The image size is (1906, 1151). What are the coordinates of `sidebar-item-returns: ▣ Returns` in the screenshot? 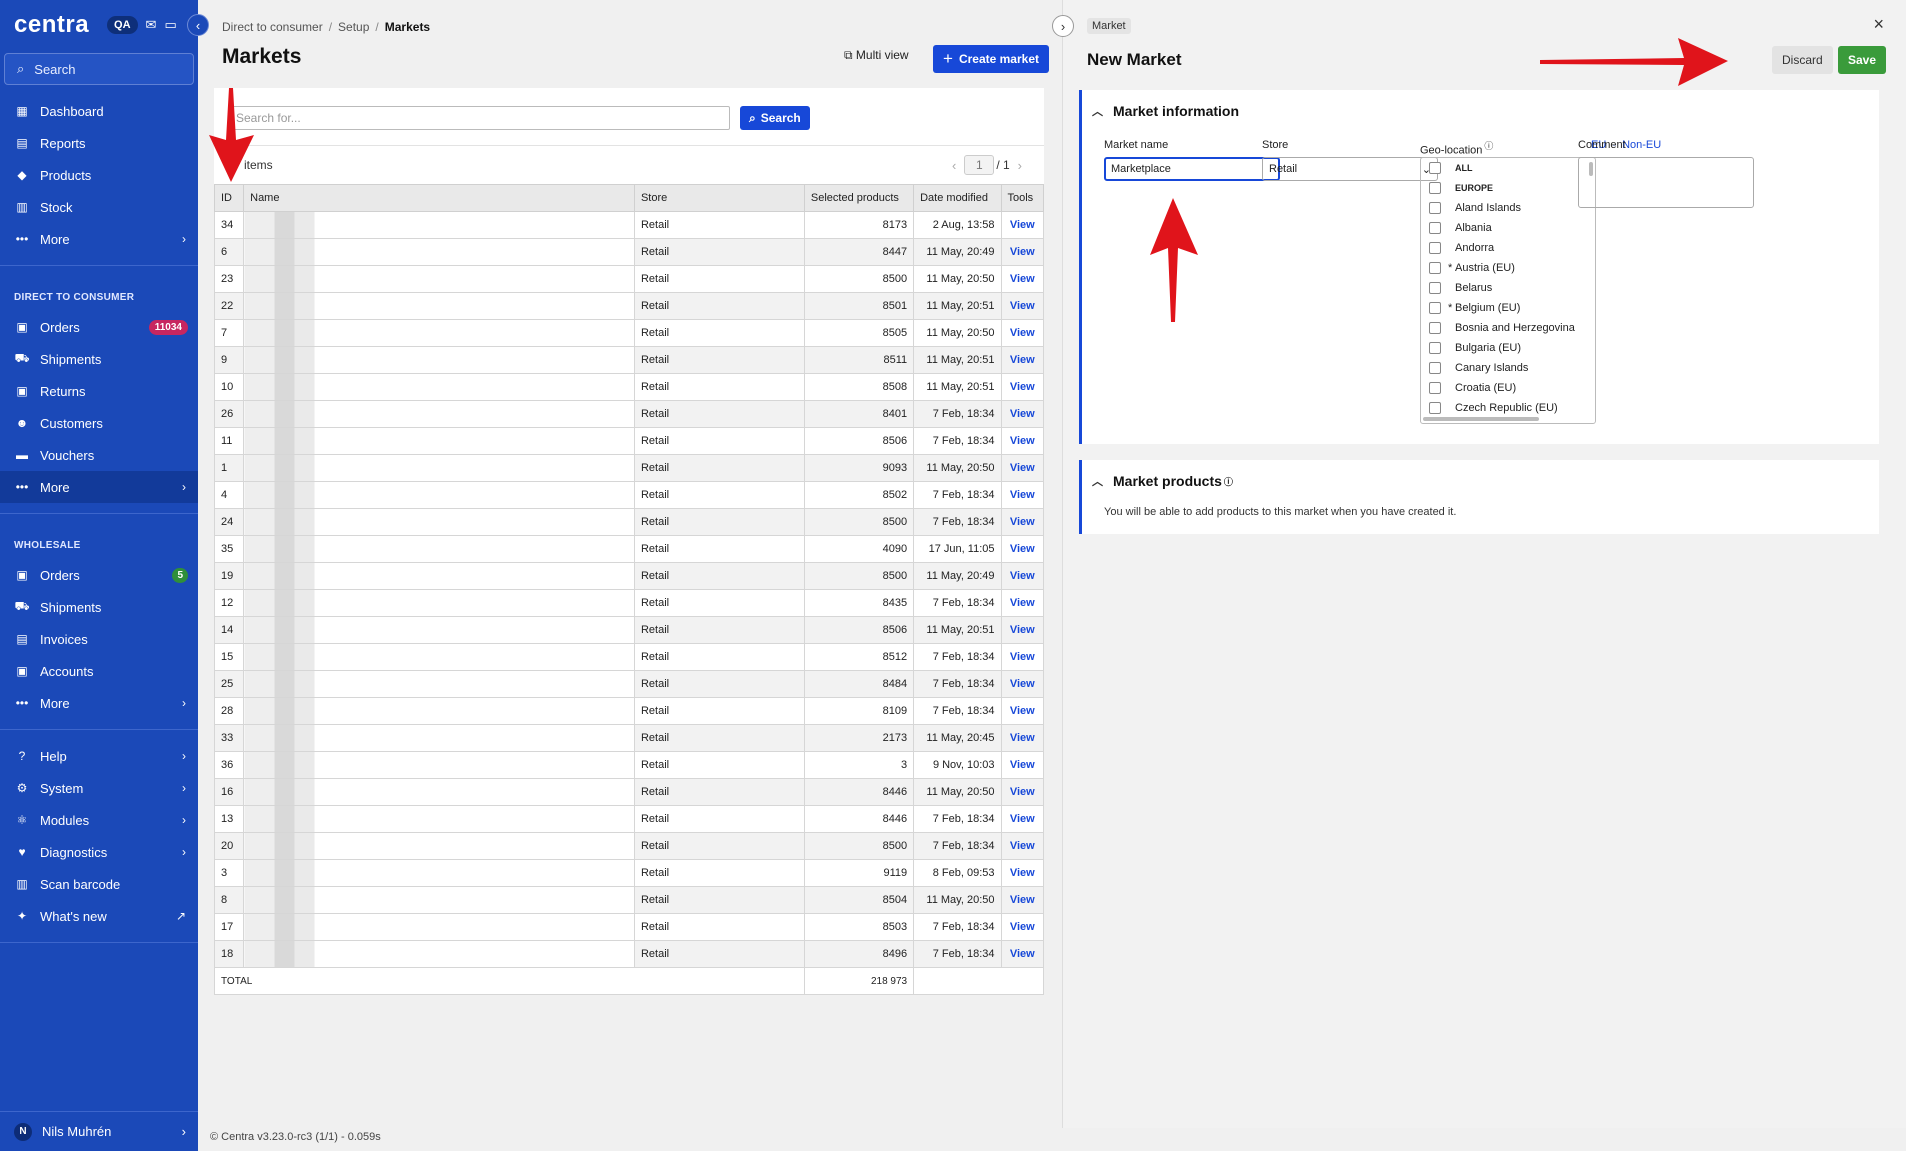 It's located at (99, 391).